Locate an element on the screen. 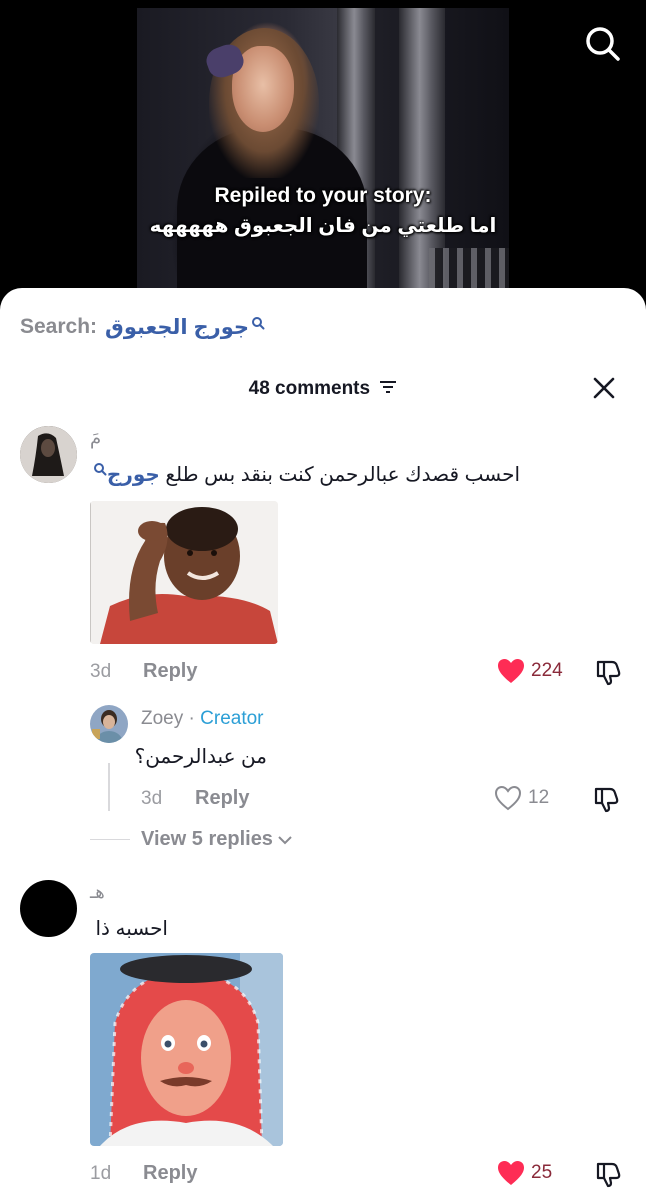 This screenshot has height=1200, width=646. related-search-label: Search: is located at coordinates (59, 326).